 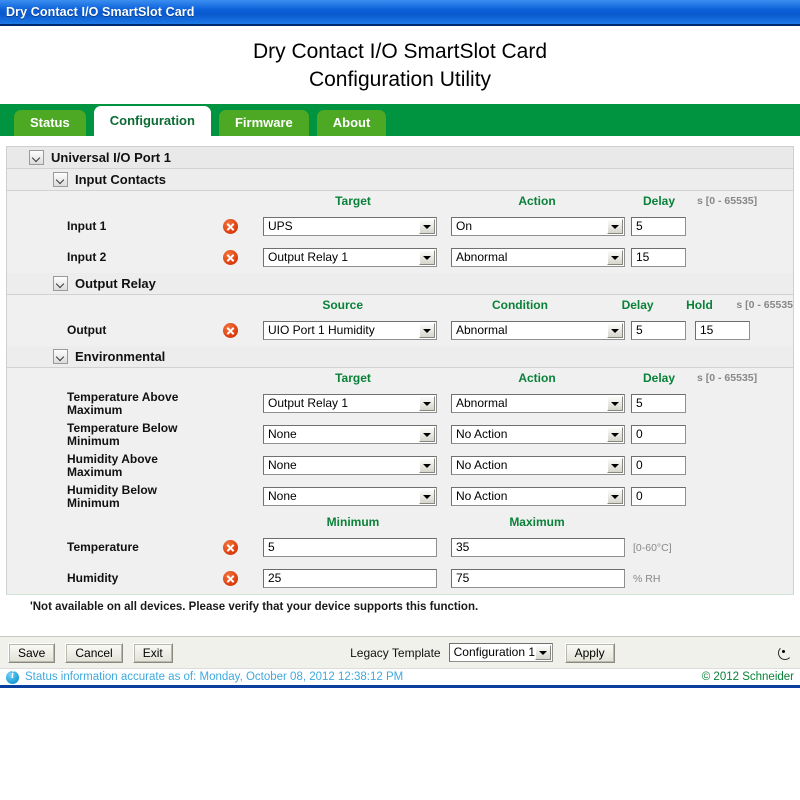 What do you see at coordinates (152, 652) in the screenshot?
I see `exit-button: Exit` at bounding box center [152, 652].